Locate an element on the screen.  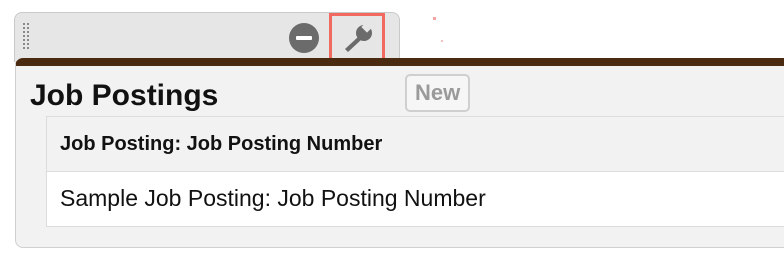
settings-wrench-button is located at coordinates (357, 37).